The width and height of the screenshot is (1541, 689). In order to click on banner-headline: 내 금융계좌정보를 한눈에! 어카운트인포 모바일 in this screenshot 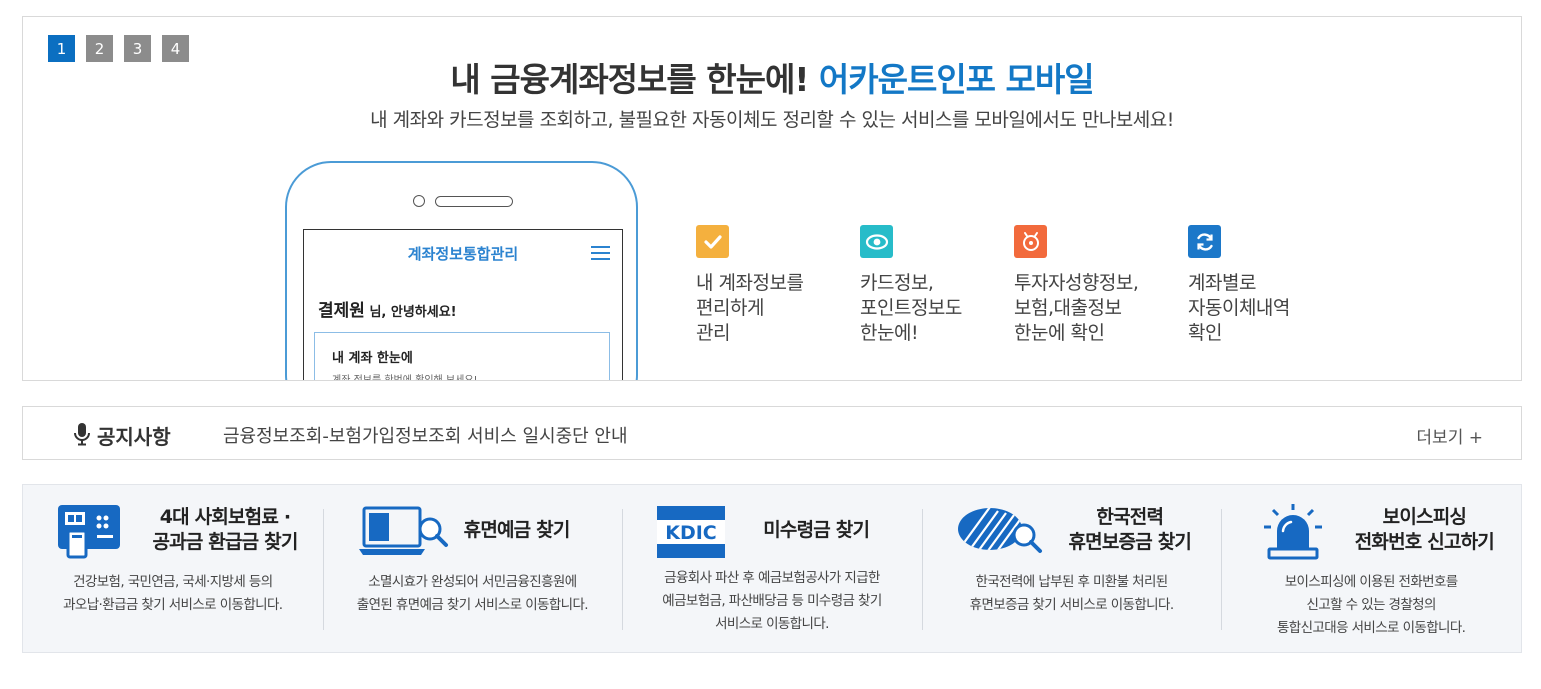, I will do `click(772, 77)`.